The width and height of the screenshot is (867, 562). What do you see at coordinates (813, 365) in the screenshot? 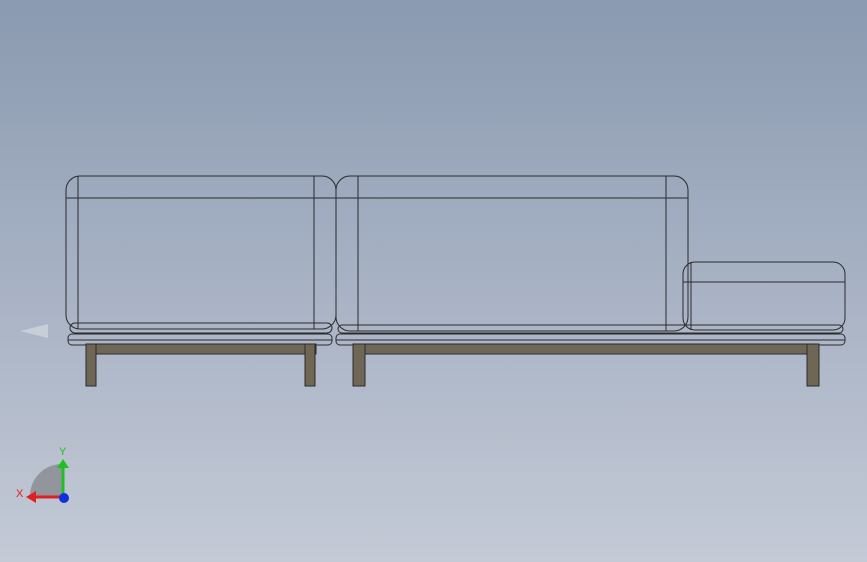
I see `right-leg-b` at bounding box center [813, 365].